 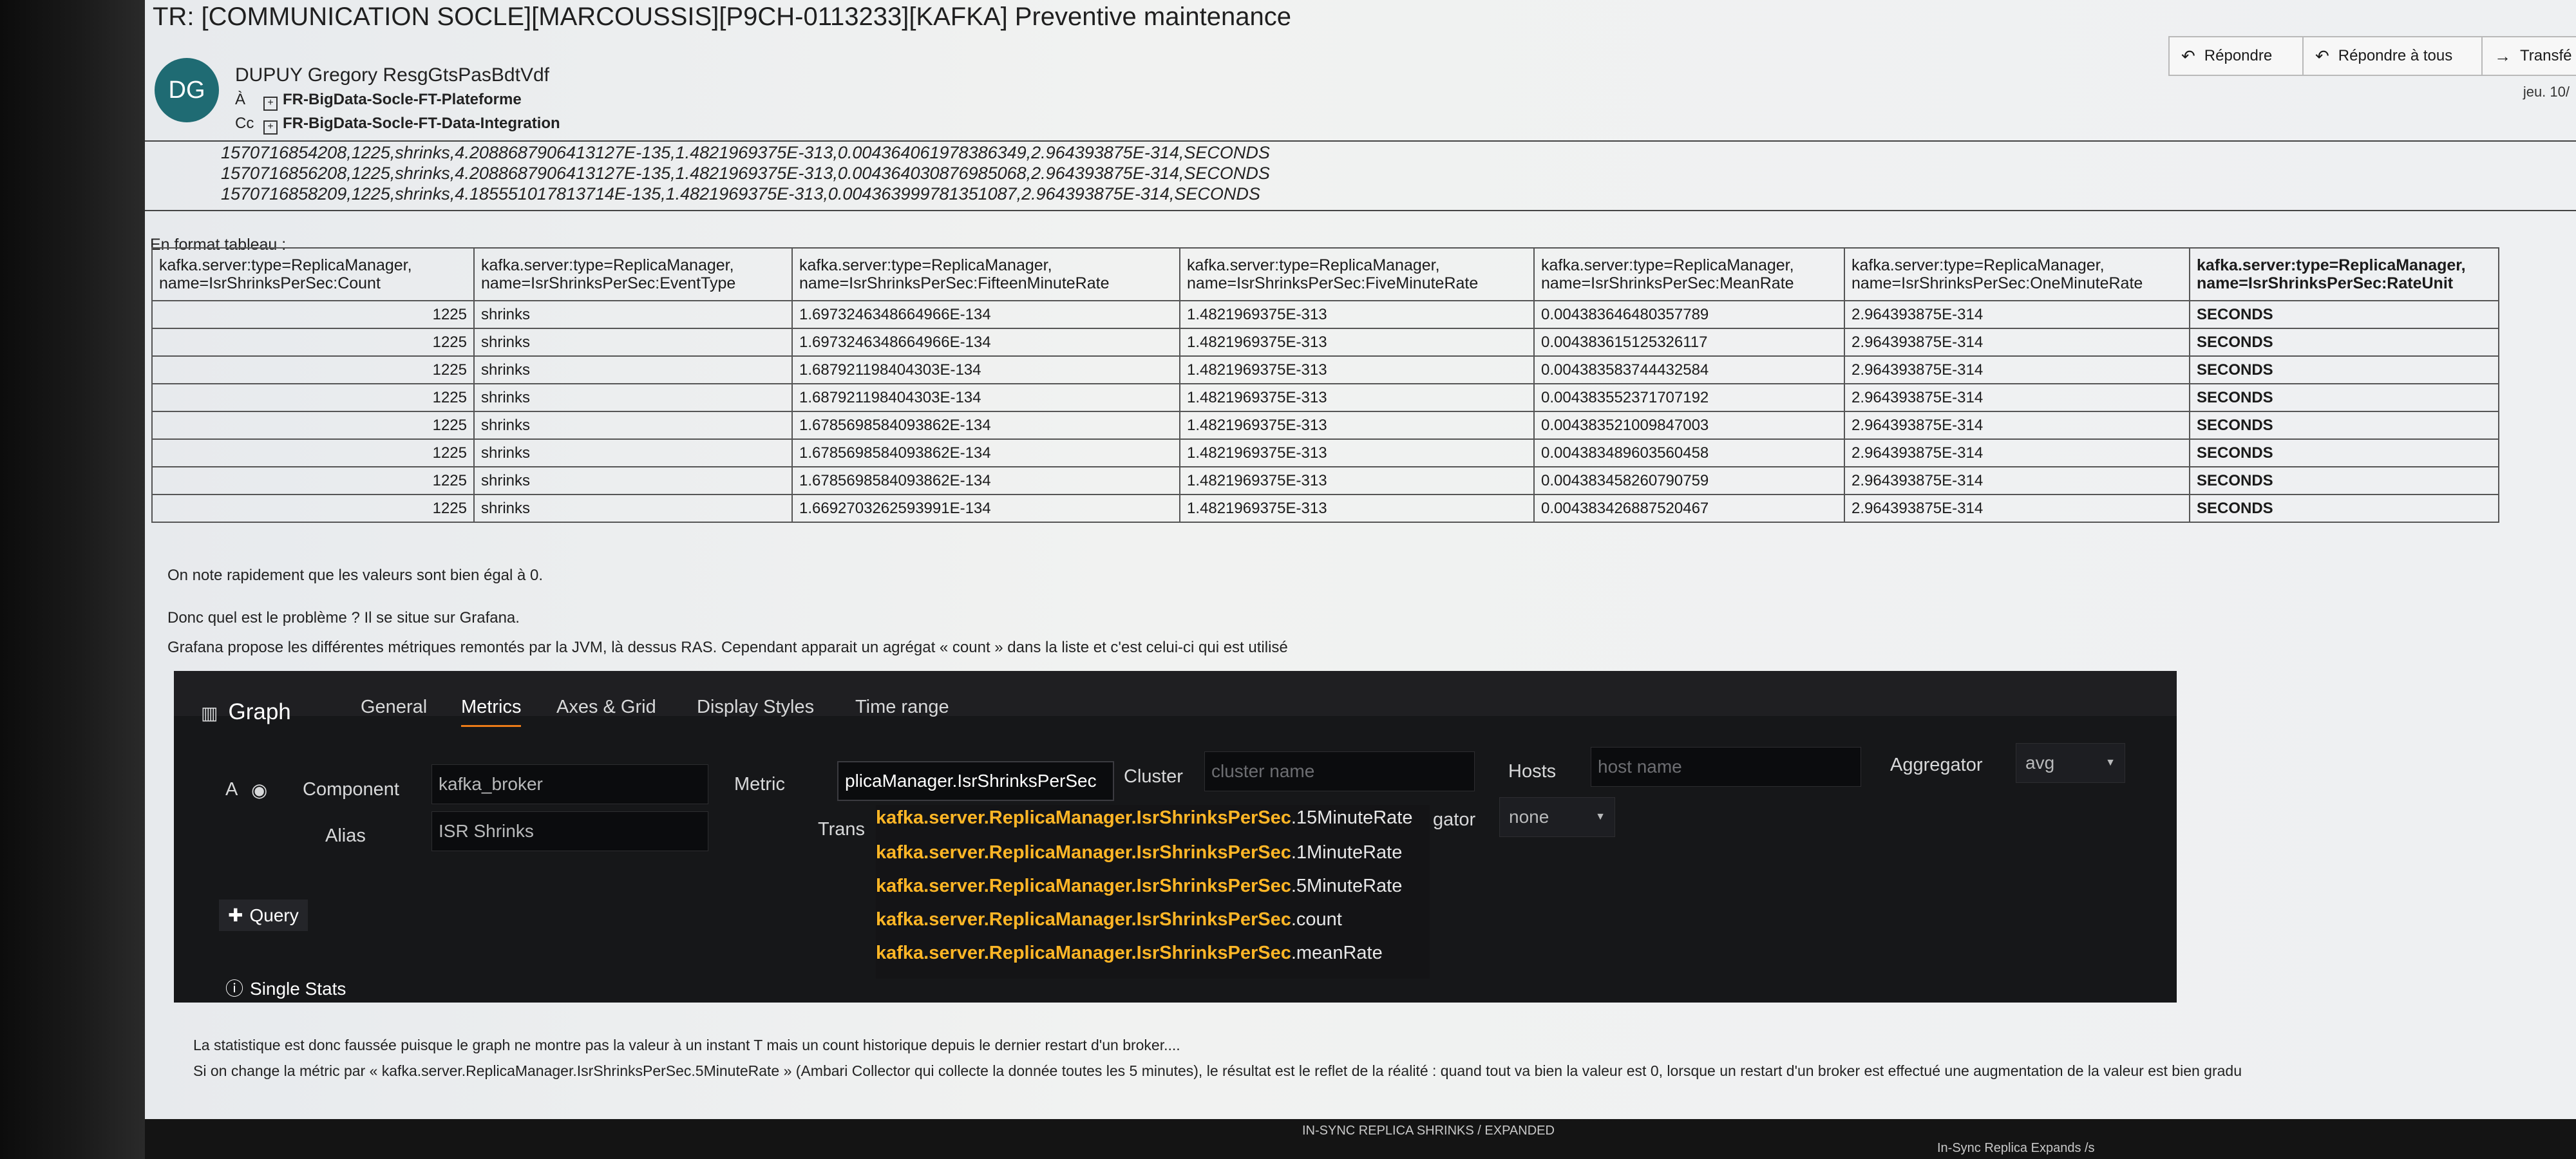 What do you see at coordinates (1154, 776) in the screenshot?
I see `cluster-label: Cluster` at bounding box center [1154, 776].